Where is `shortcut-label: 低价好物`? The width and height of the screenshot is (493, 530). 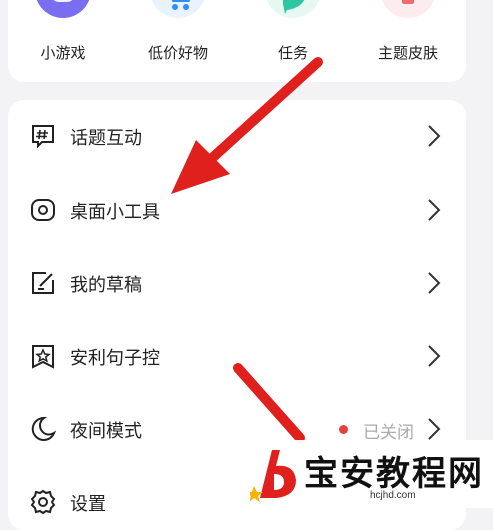 shortcut-label: 低价好物 is located at coordinates (177, 53).